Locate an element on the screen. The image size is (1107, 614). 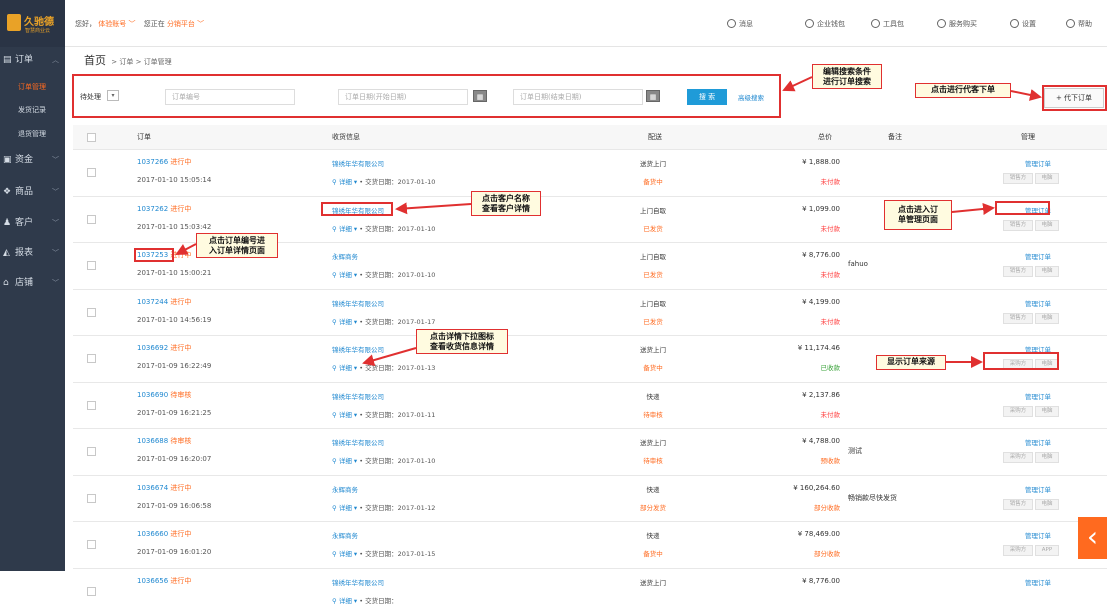
order-number-link: 1036690 待审核 is located at coordinates (164, 395).